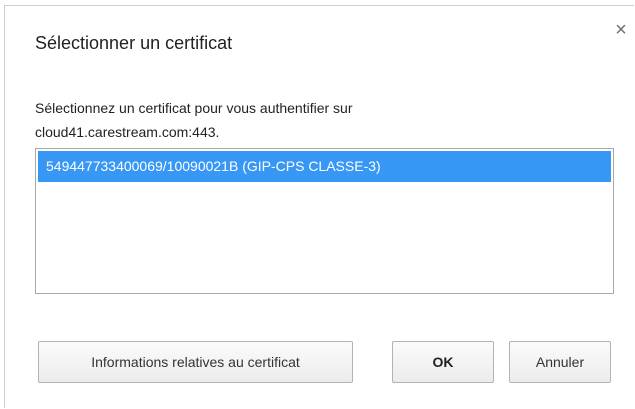 The image size is (635, 409). Describe the element at coordinates (443, 362) in the screenshot. I see `ok-button: OK` at that location.